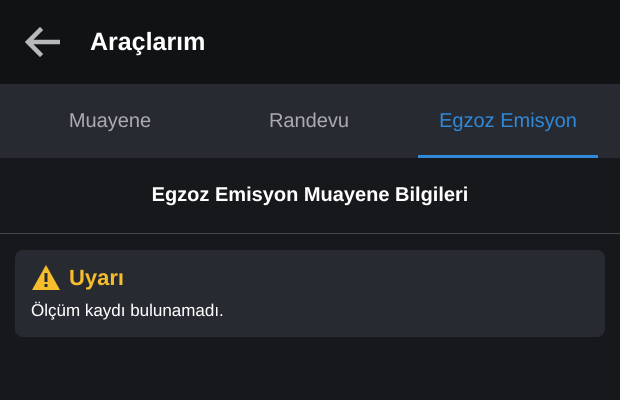 The height and width of the screenshot is (400, 620). I want to click on back-arrow-icon, so click(42, 42).